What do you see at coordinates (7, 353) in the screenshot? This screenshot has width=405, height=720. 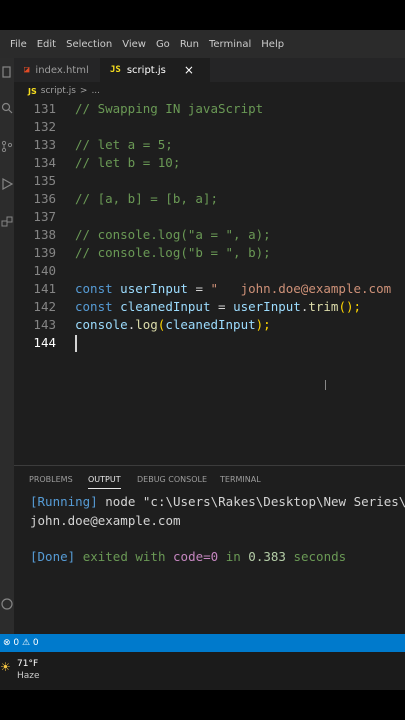 I see `activity-bar` at bounding box center [7, 353].